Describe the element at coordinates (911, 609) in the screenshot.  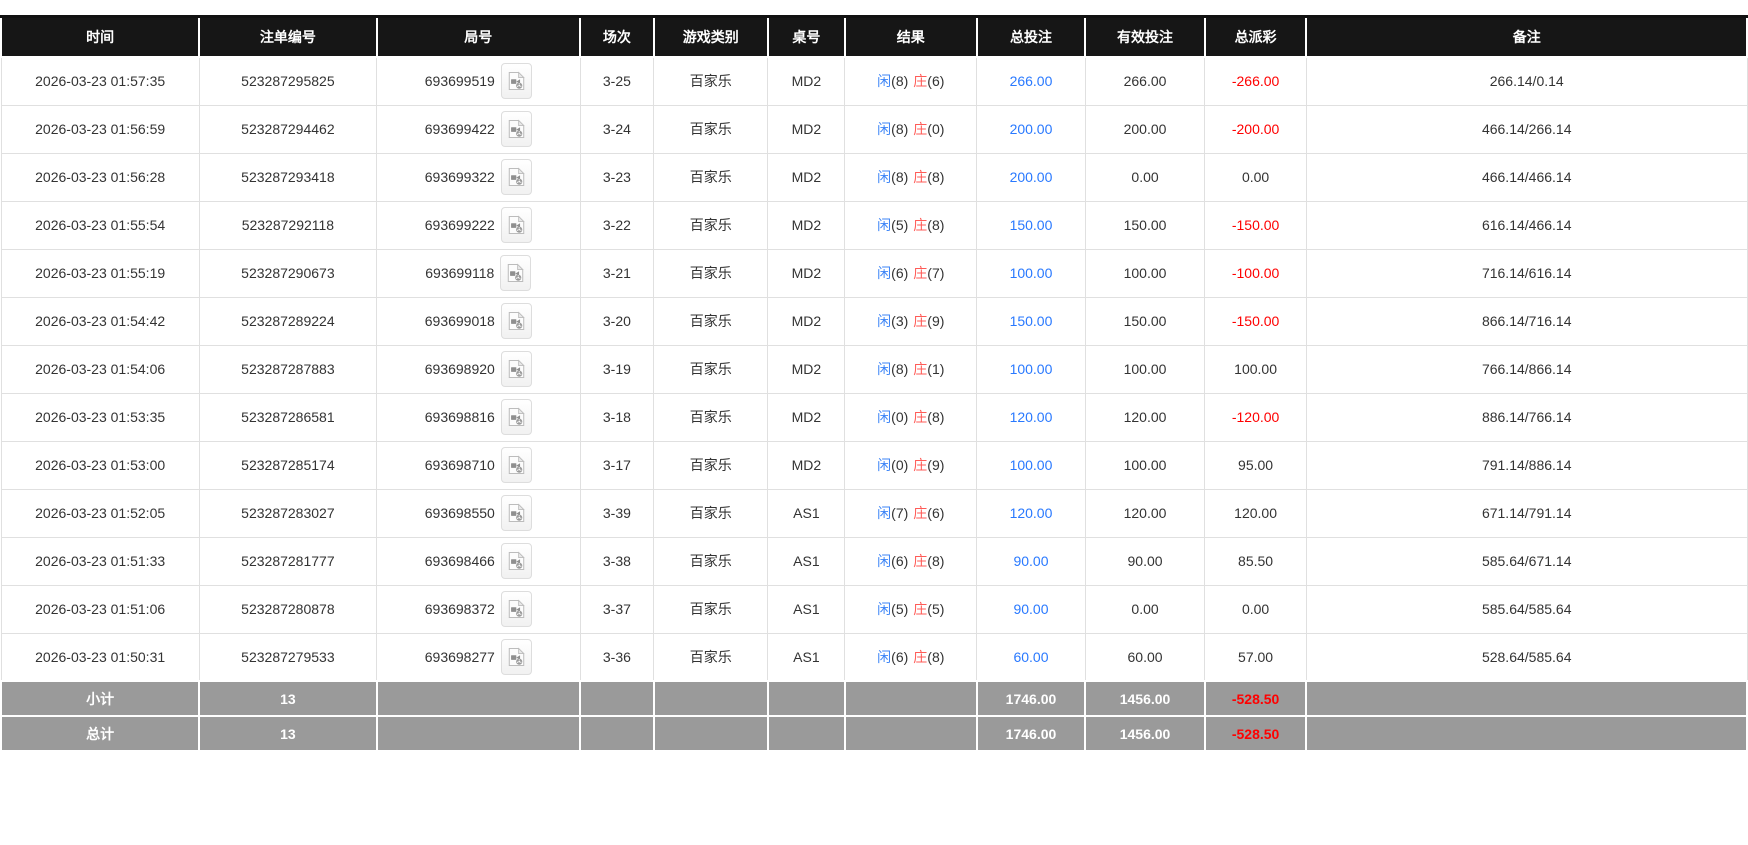
I see `result-cell: 闲(5) 庄(5)` at that location.